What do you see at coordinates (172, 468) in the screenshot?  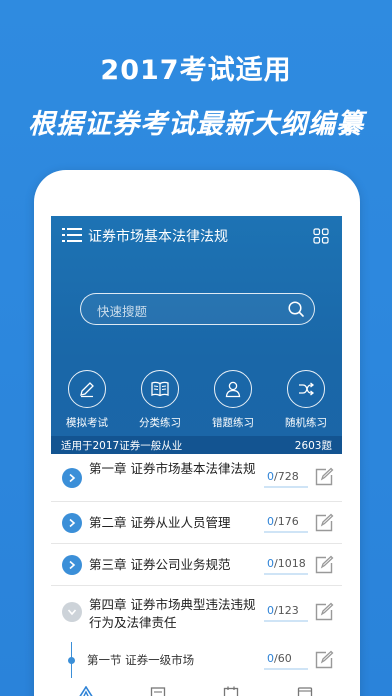 I see `chapter-title: 第一章 证券市场基本法律法规` at bounding box center [172, 468].